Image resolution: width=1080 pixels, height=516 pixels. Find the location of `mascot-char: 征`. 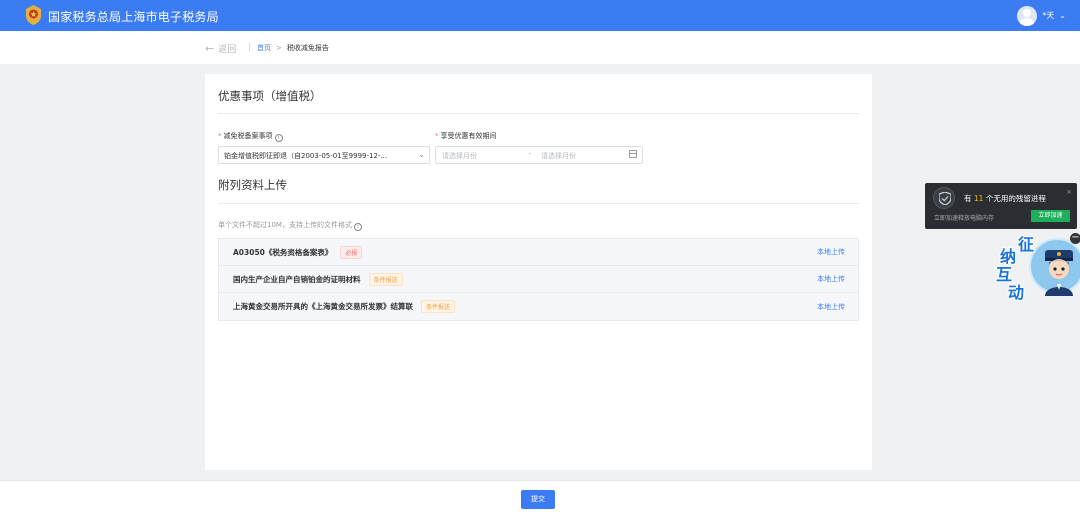

mascot-char: 征 is located at coordinates (1026, 244).